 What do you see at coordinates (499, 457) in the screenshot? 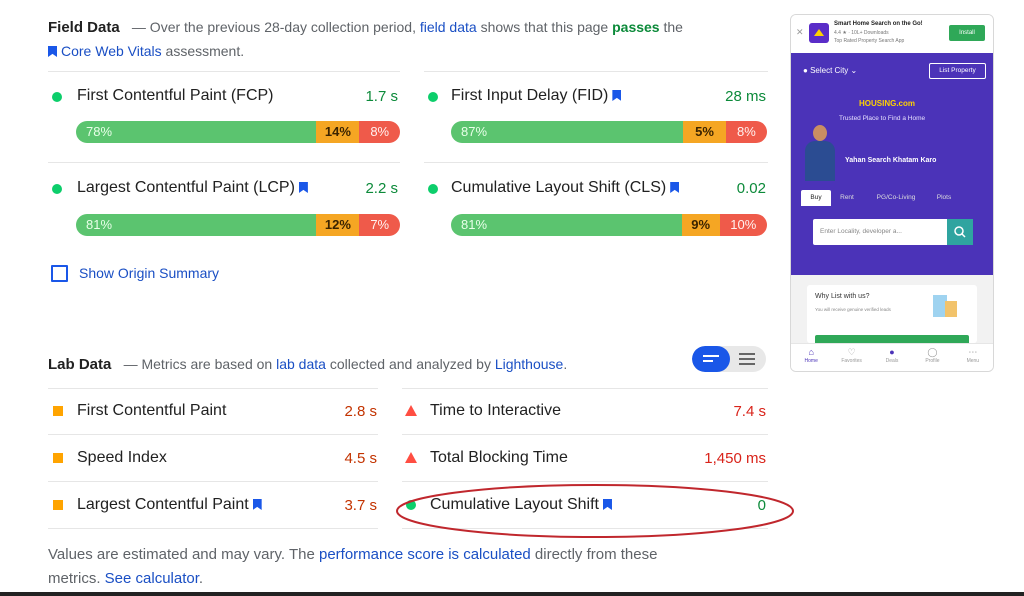
I see `lab-metric-label: Total Blocking Time` at bounding box center [499, 457].